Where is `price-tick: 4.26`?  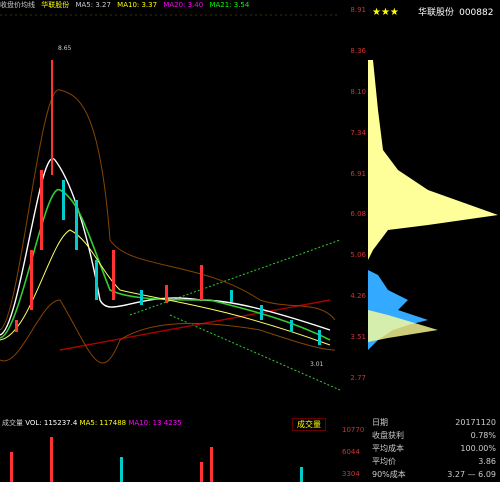
price-tick: 4.26 is located at coordinates (358, 296).